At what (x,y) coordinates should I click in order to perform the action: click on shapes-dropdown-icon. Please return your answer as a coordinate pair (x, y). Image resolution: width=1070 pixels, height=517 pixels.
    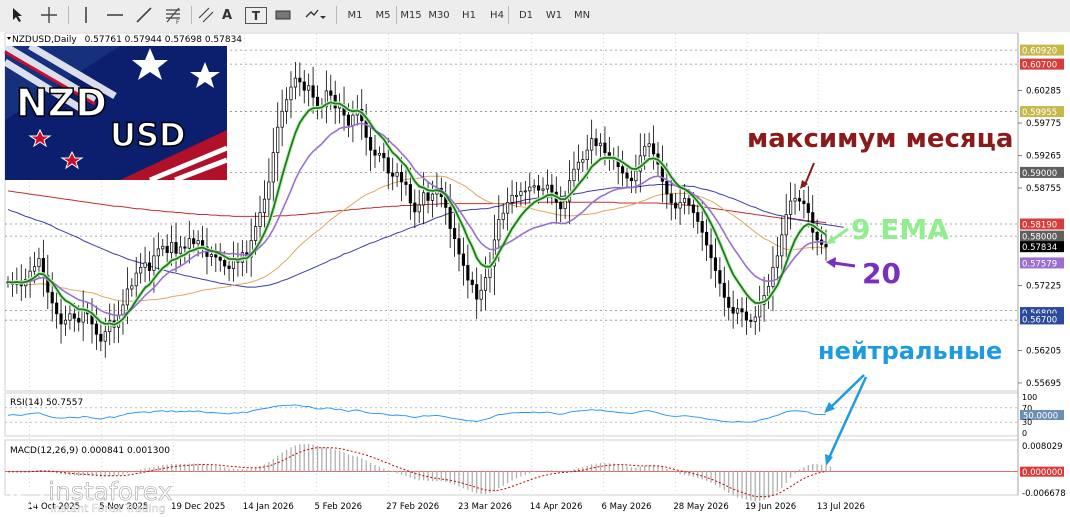
    Looking at the image, I should click on (315, 15).